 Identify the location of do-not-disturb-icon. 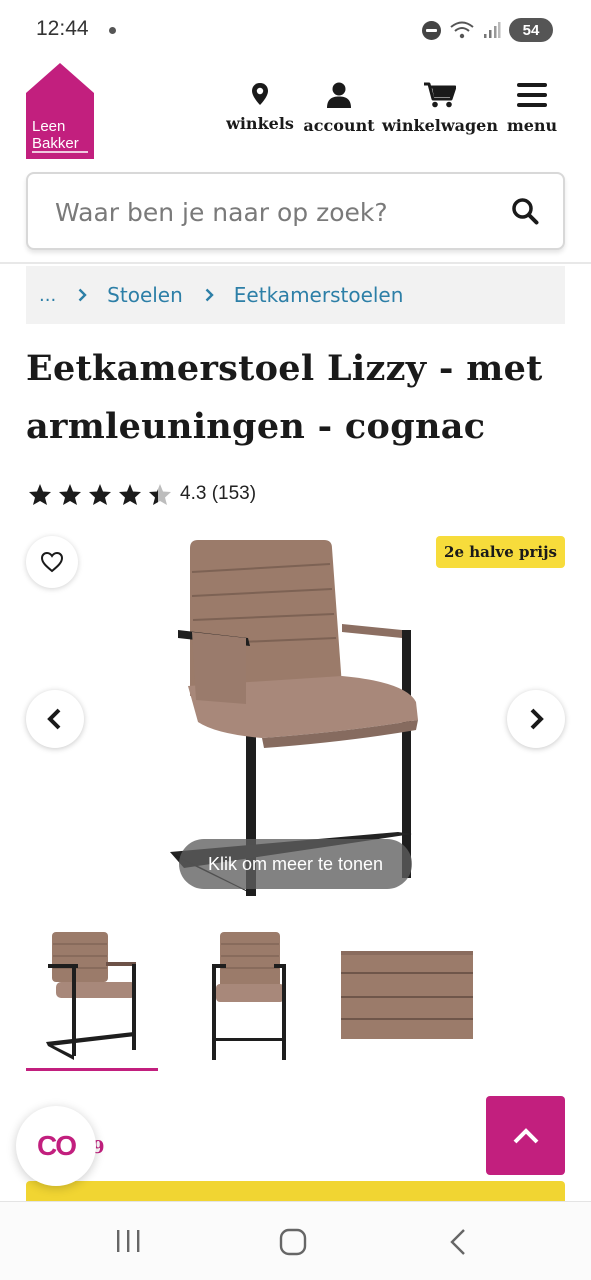
(431, 30).